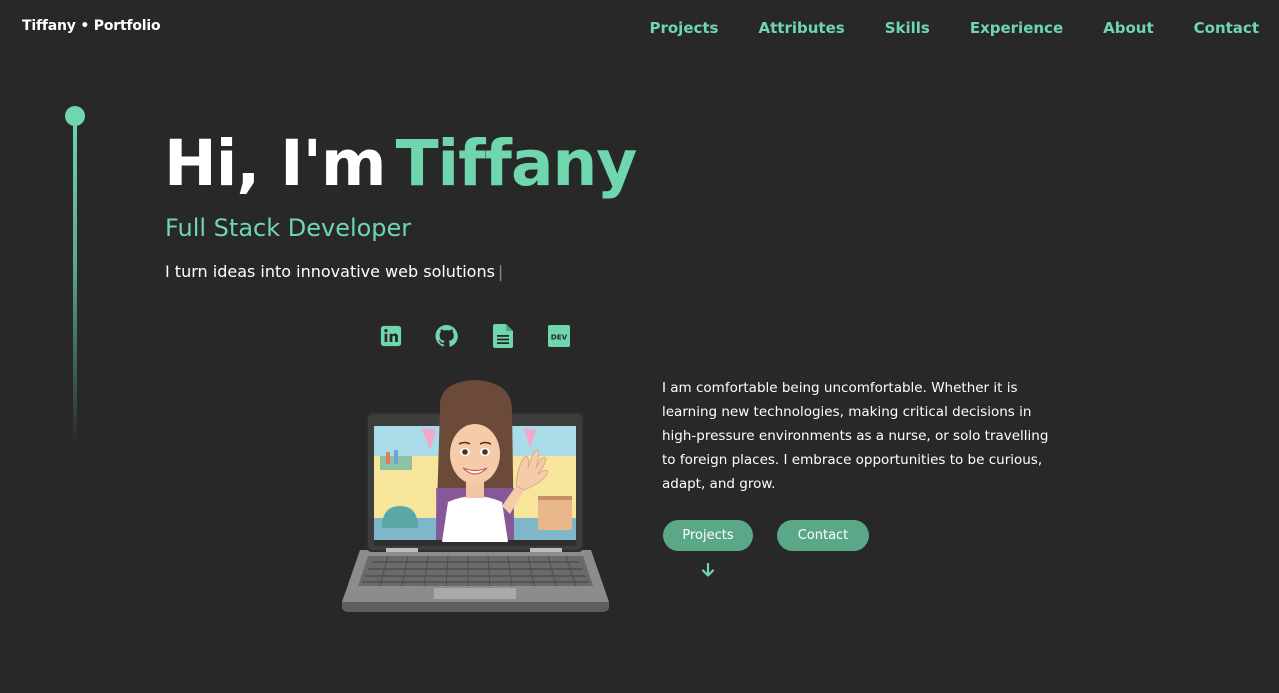  I want to click on contact-button: Contact, so click(823, 535).